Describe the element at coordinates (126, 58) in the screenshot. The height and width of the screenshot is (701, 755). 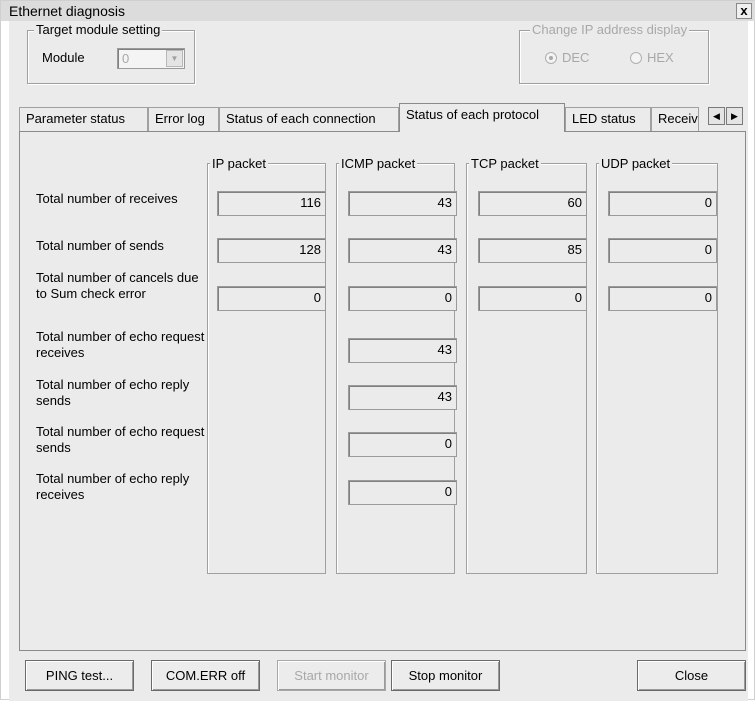
I see `module-select-value: 0` at that location.